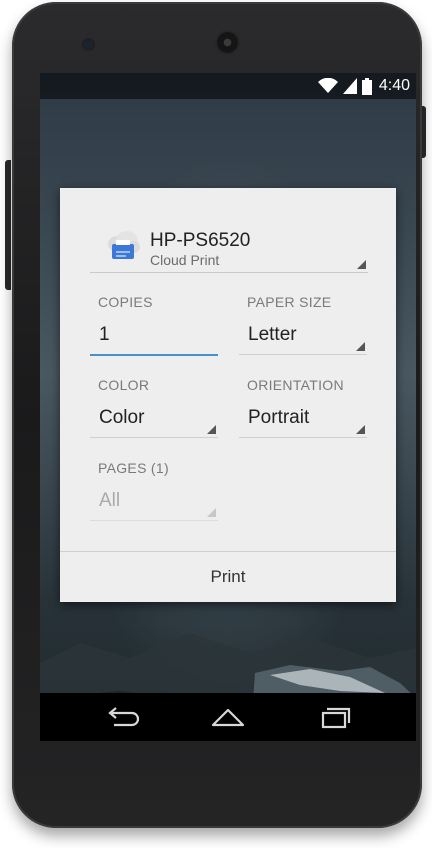 Image resolution: width=432 pixels, height=848 pixels. I want to click on status-time: 4:40, so click(394, 85).